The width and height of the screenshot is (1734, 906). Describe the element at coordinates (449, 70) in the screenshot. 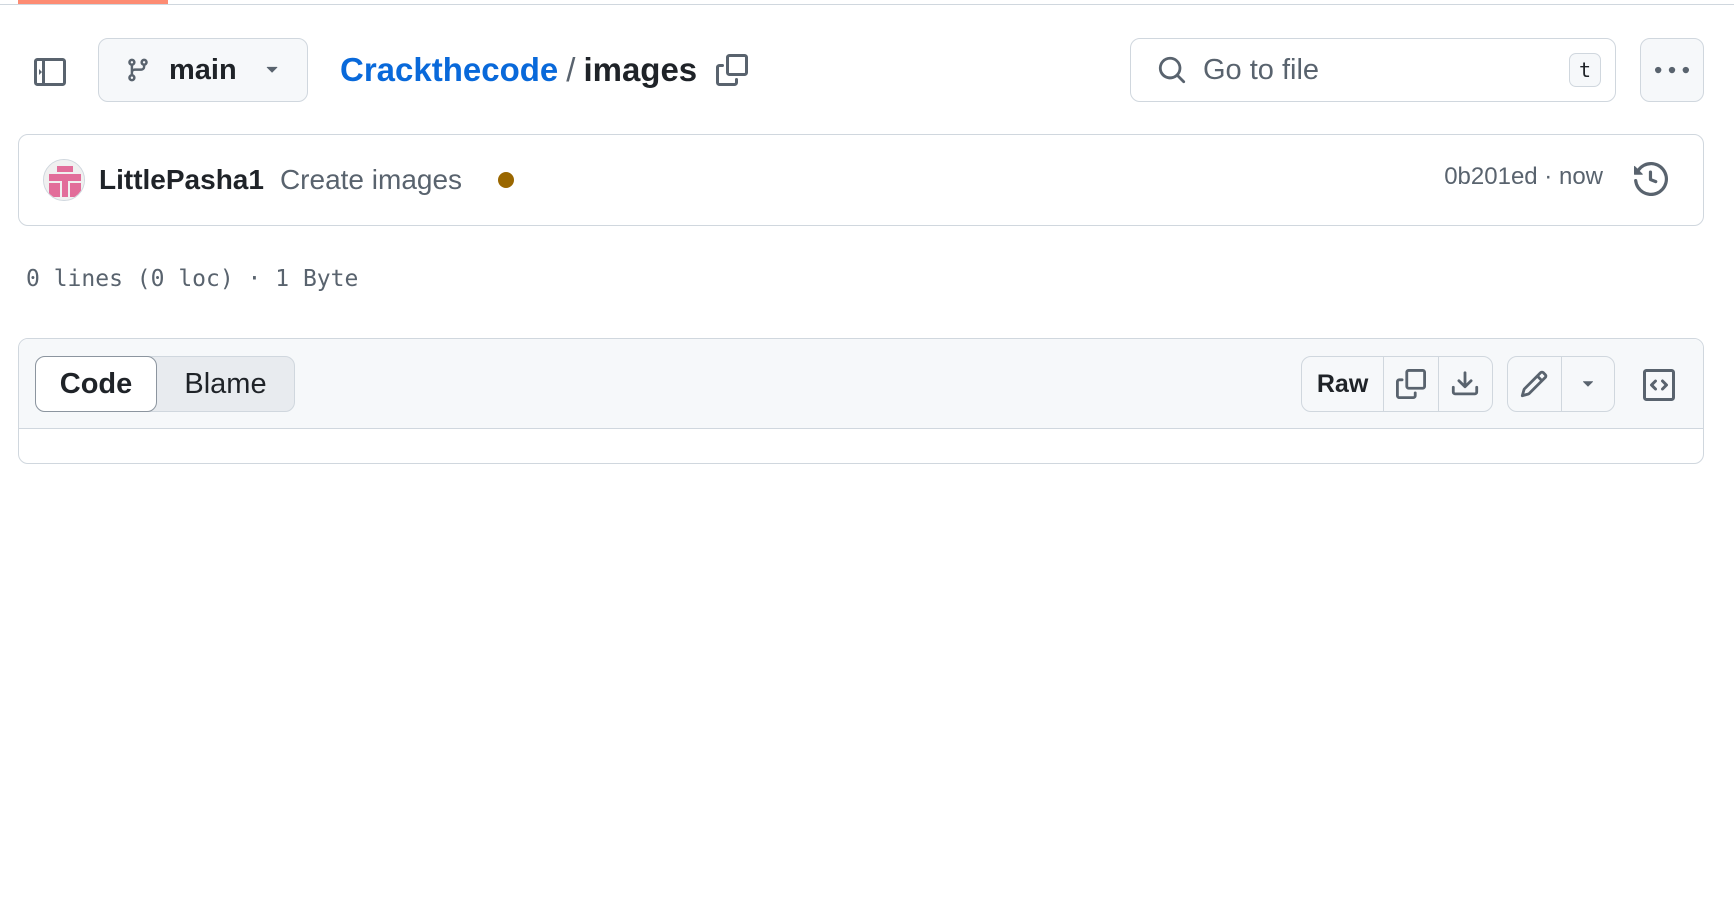

I see `breadcrumb-repo-link: Crackthecode` at that location.